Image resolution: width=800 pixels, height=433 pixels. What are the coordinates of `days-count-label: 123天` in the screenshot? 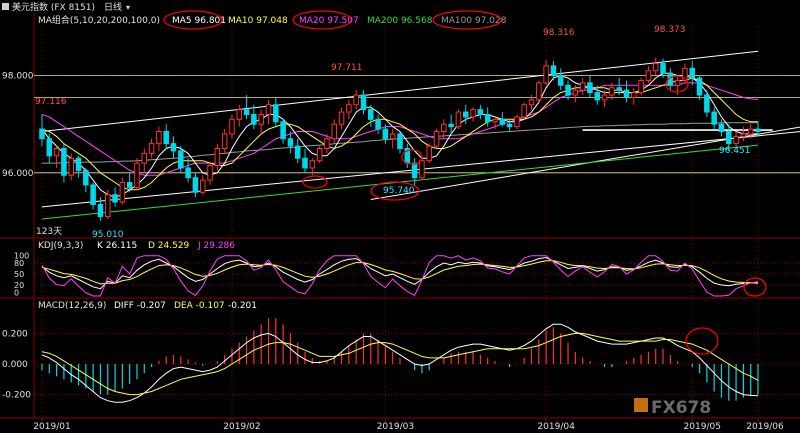 It's located at (49, 232).